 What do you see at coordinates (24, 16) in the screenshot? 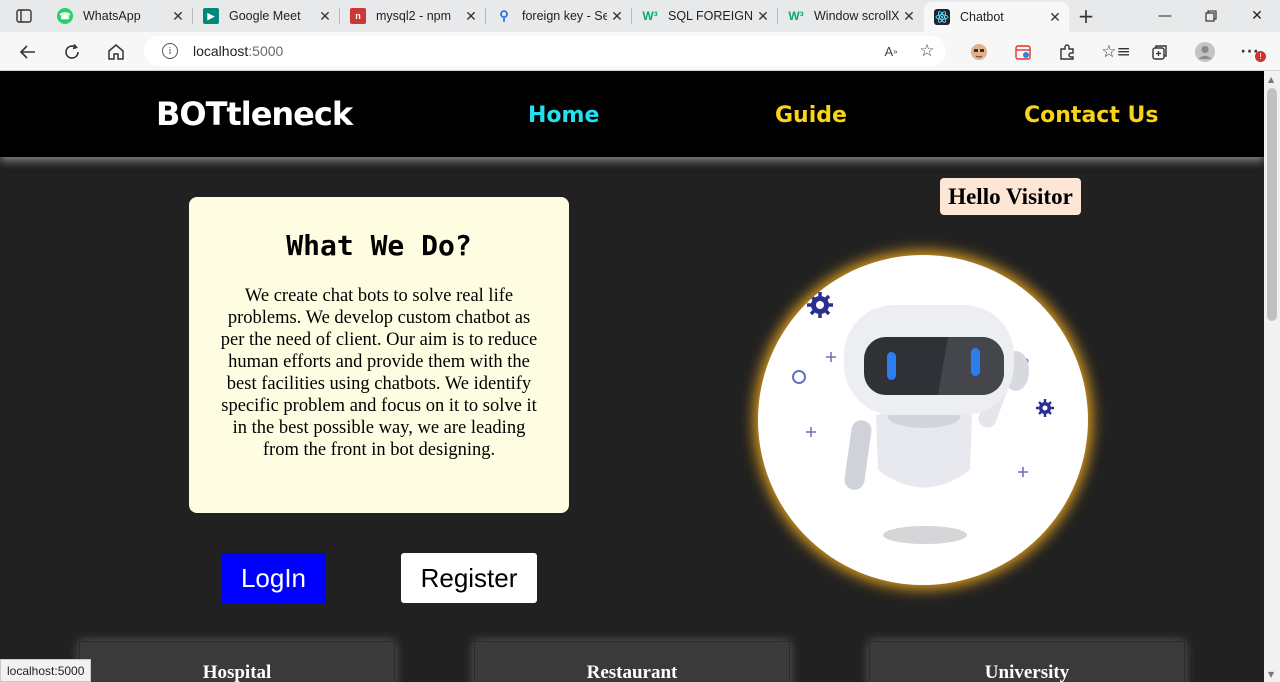
I see `tab-actions-icon` at bounding box center [24, 16].